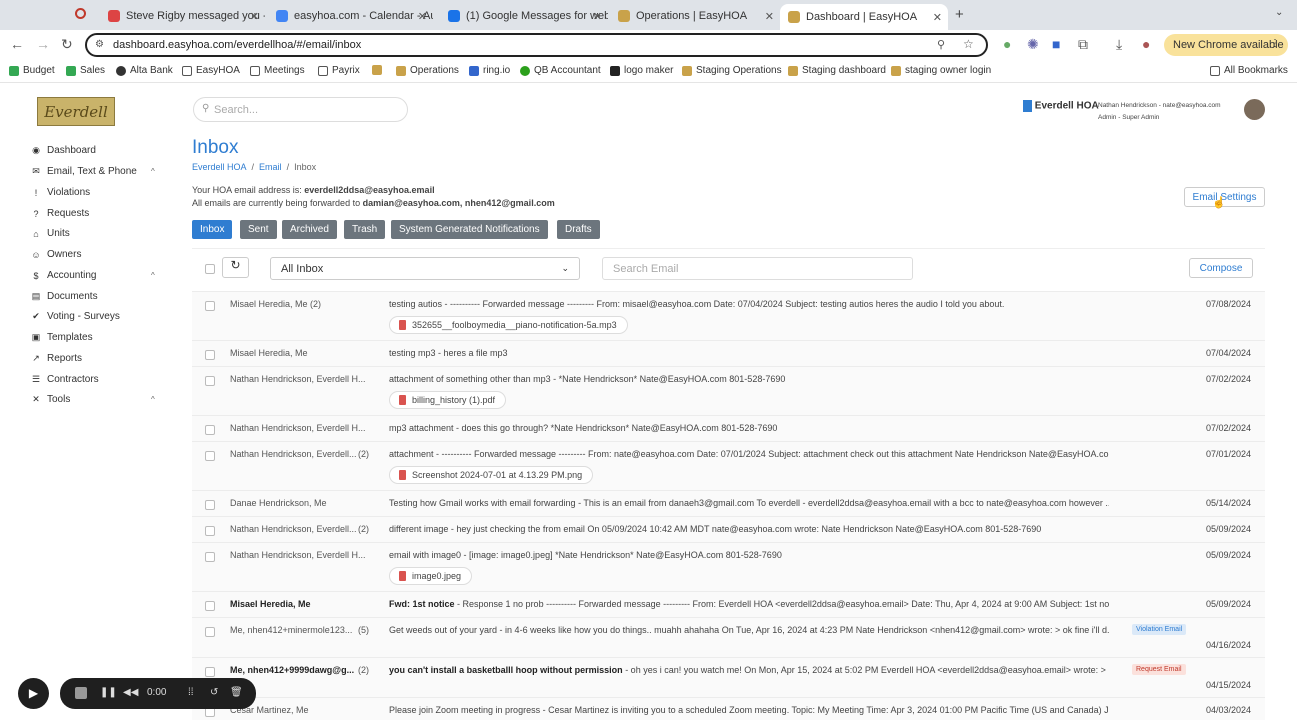  Describe the element at coordinates (1083, 44) in the screenshot. I see `extensions-puzzle-icon: ⧉` at that location.